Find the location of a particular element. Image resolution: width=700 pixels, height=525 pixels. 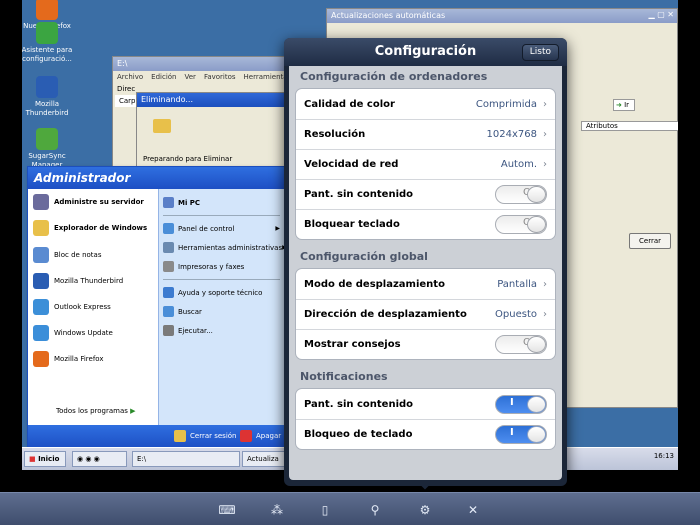

start-button: ■ Inicio is located at coordinates (45, 459).